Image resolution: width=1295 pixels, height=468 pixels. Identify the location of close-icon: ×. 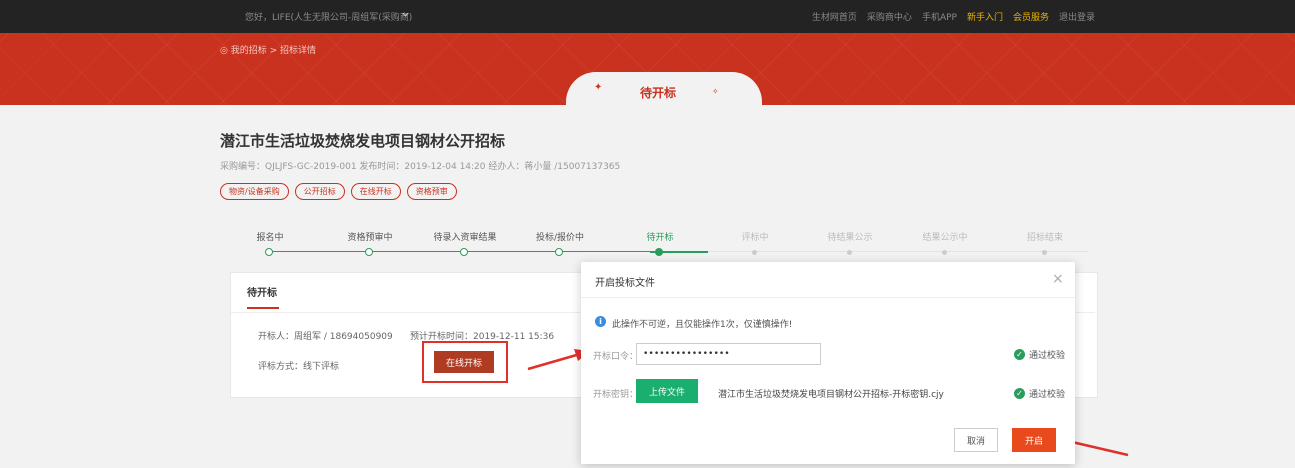
(1058, 279).